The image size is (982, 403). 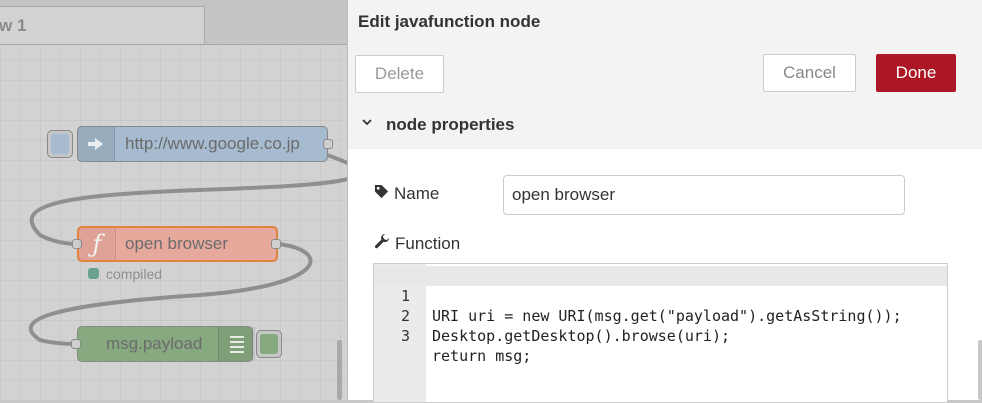 I want to click on delete-button: Delete, so click(x=399, y=74).